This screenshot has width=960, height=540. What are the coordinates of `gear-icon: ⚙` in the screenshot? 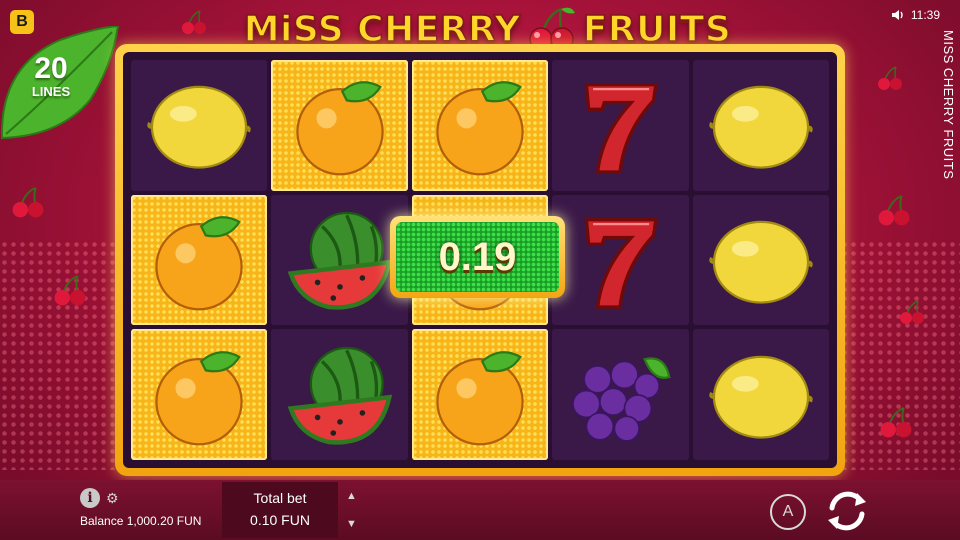 It's located at (112, 498).